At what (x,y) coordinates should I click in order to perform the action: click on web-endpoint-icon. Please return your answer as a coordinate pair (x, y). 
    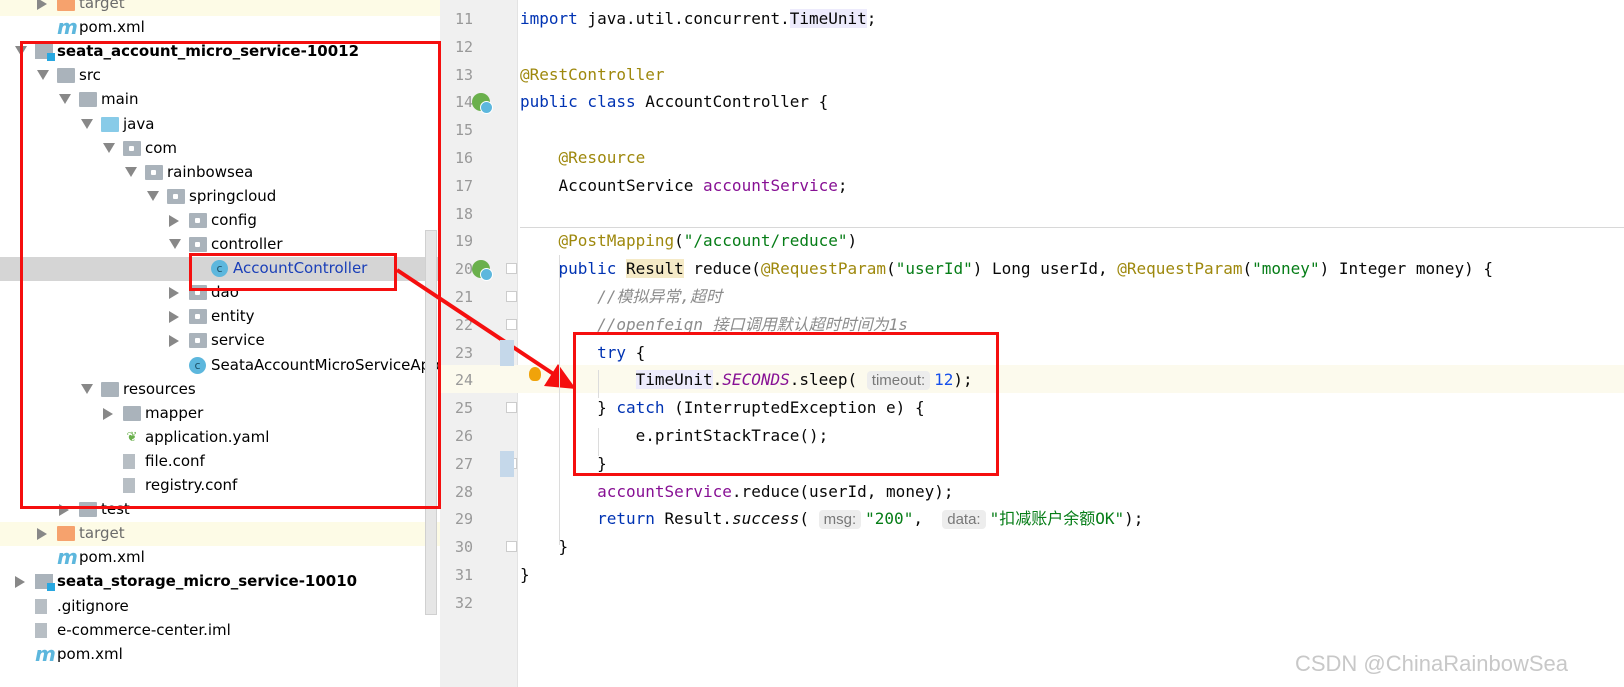
    Looking at the image, I should click on (482, 271).